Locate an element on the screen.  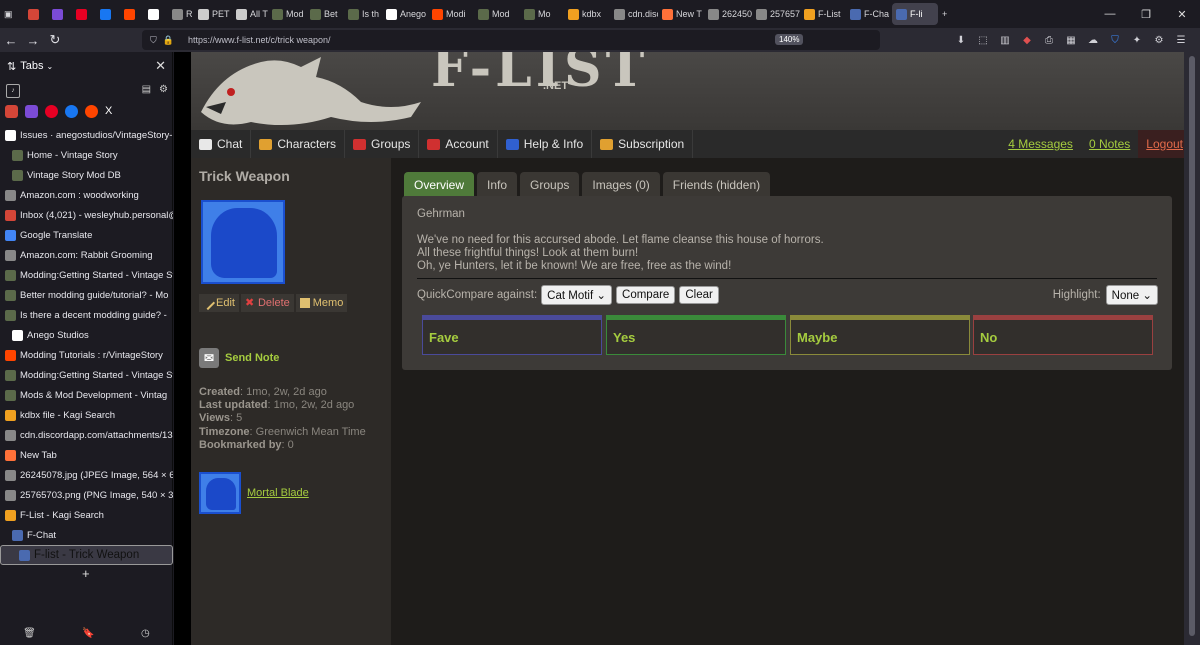
sidebar-tab-item: Issues · anegostudios/VintageStory-I is located at coordinates (86, 135).